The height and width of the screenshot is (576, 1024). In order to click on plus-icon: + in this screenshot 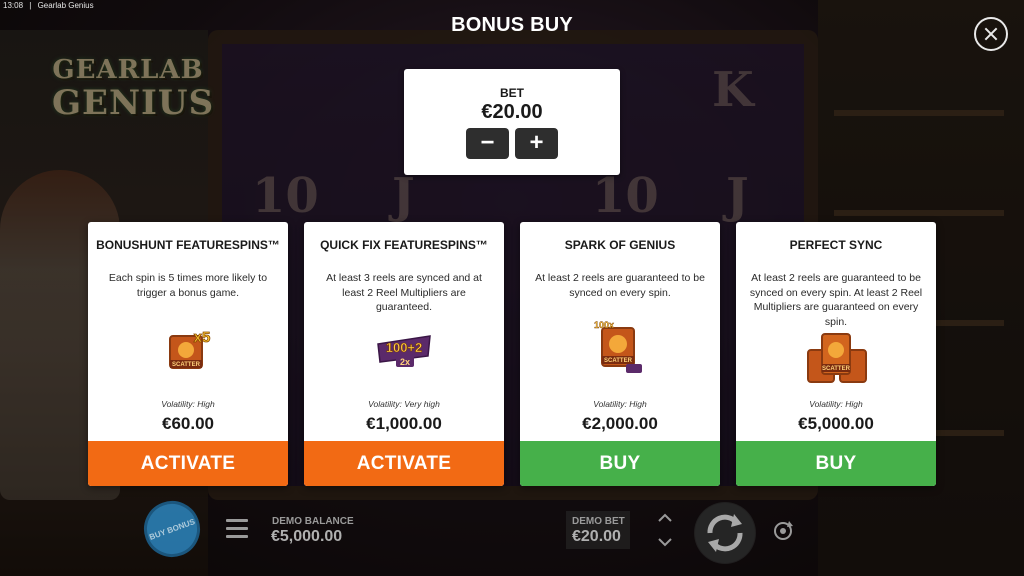, I will do `click(536, 142)`.